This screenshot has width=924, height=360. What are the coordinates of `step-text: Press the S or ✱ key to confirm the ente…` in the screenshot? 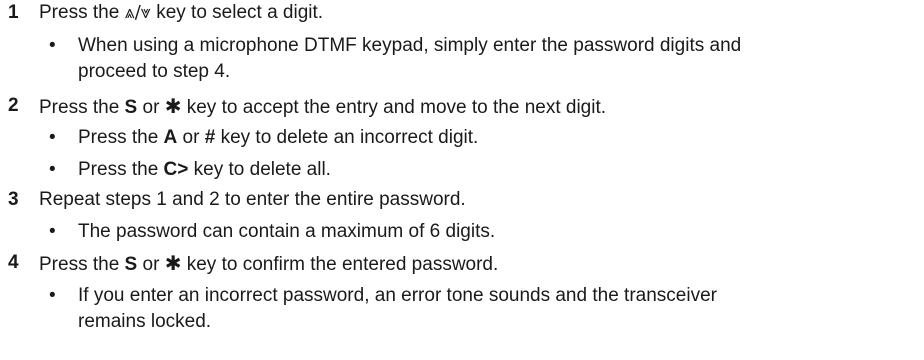 It's located at (269, 263).